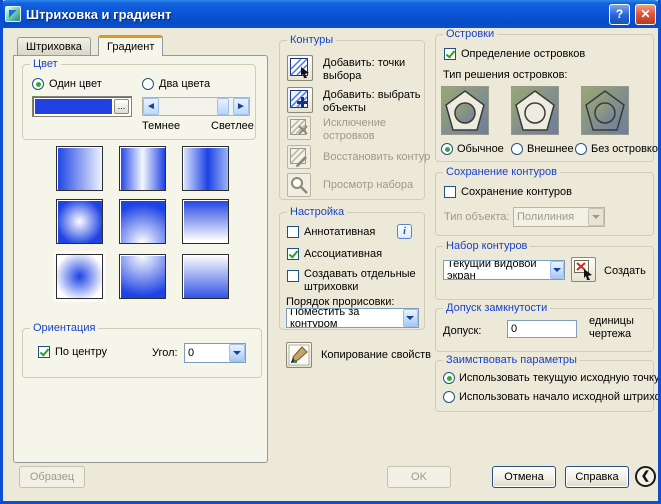 This screenshot has height=504, width=661. I want to click on preview-button: Образец, so click(52, 477).